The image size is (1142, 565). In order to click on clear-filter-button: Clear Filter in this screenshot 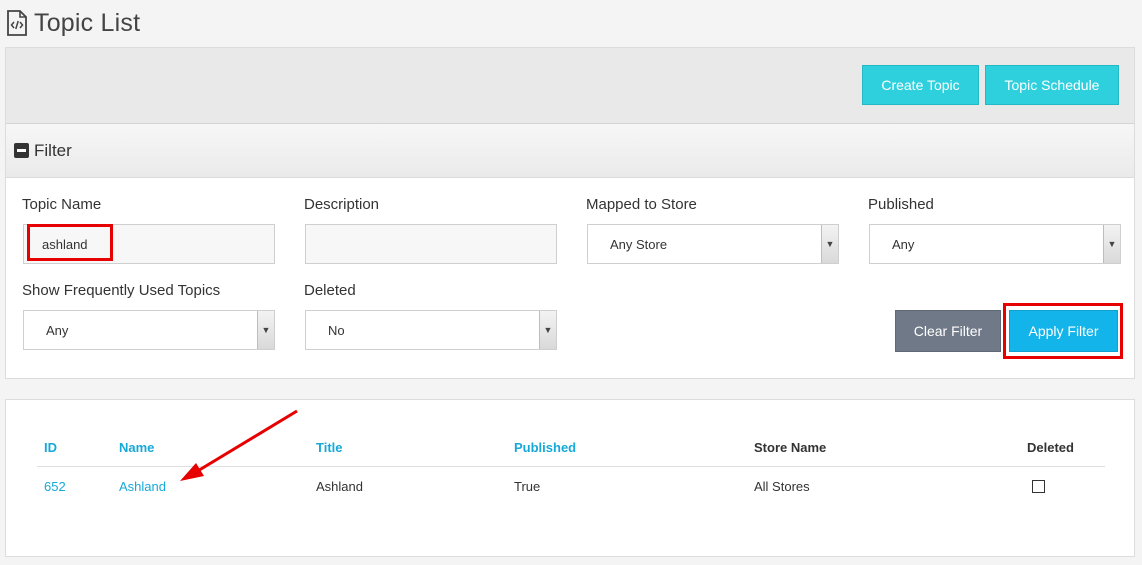, I will do `click(948, 331)`.